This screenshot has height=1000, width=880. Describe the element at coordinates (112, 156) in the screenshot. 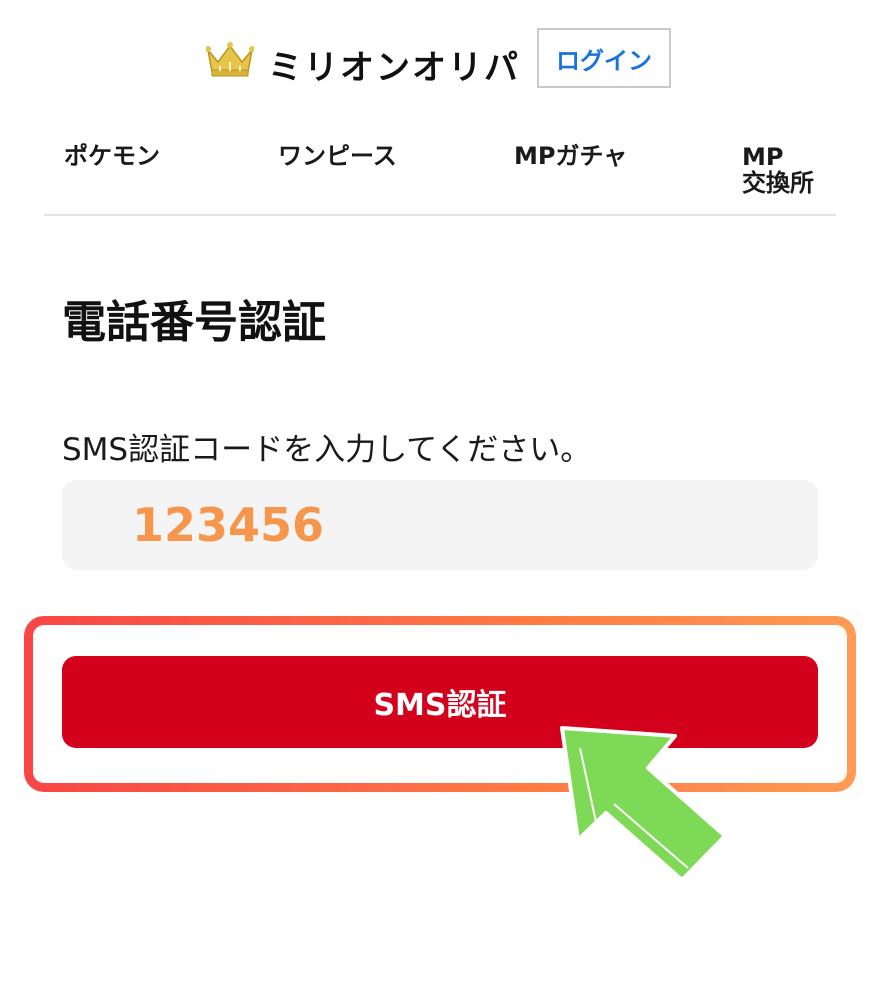

I see `nav-item-pokemon: ポケモン` at that location.